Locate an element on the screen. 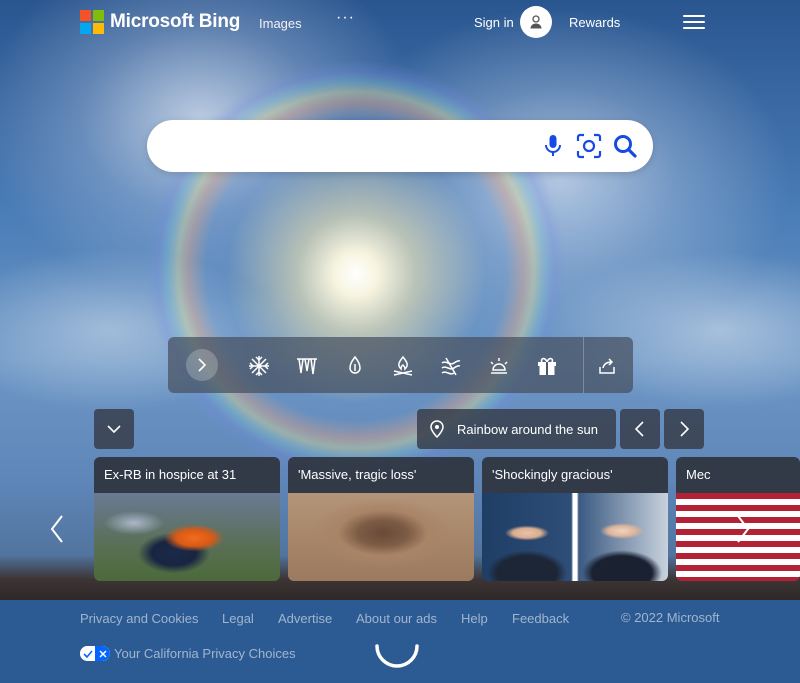 This screenshot has height=683, width=800. next-image-button is located at coordinates (684, 429).